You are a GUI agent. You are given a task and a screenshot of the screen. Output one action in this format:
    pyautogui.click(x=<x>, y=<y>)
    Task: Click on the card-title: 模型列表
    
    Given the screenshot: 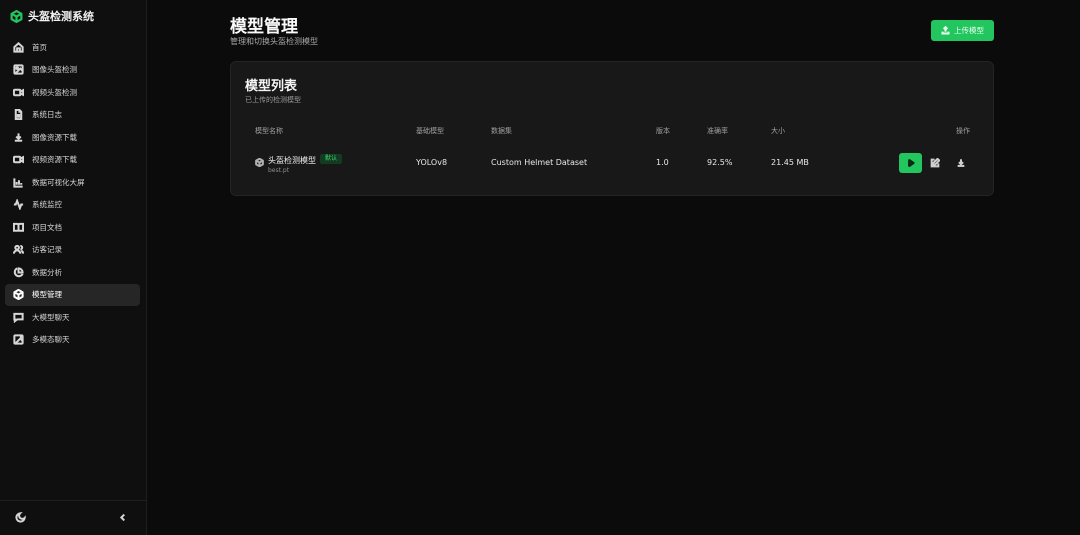 What is the action you would take?
    pyautogui.click(x=271, y=86)
    